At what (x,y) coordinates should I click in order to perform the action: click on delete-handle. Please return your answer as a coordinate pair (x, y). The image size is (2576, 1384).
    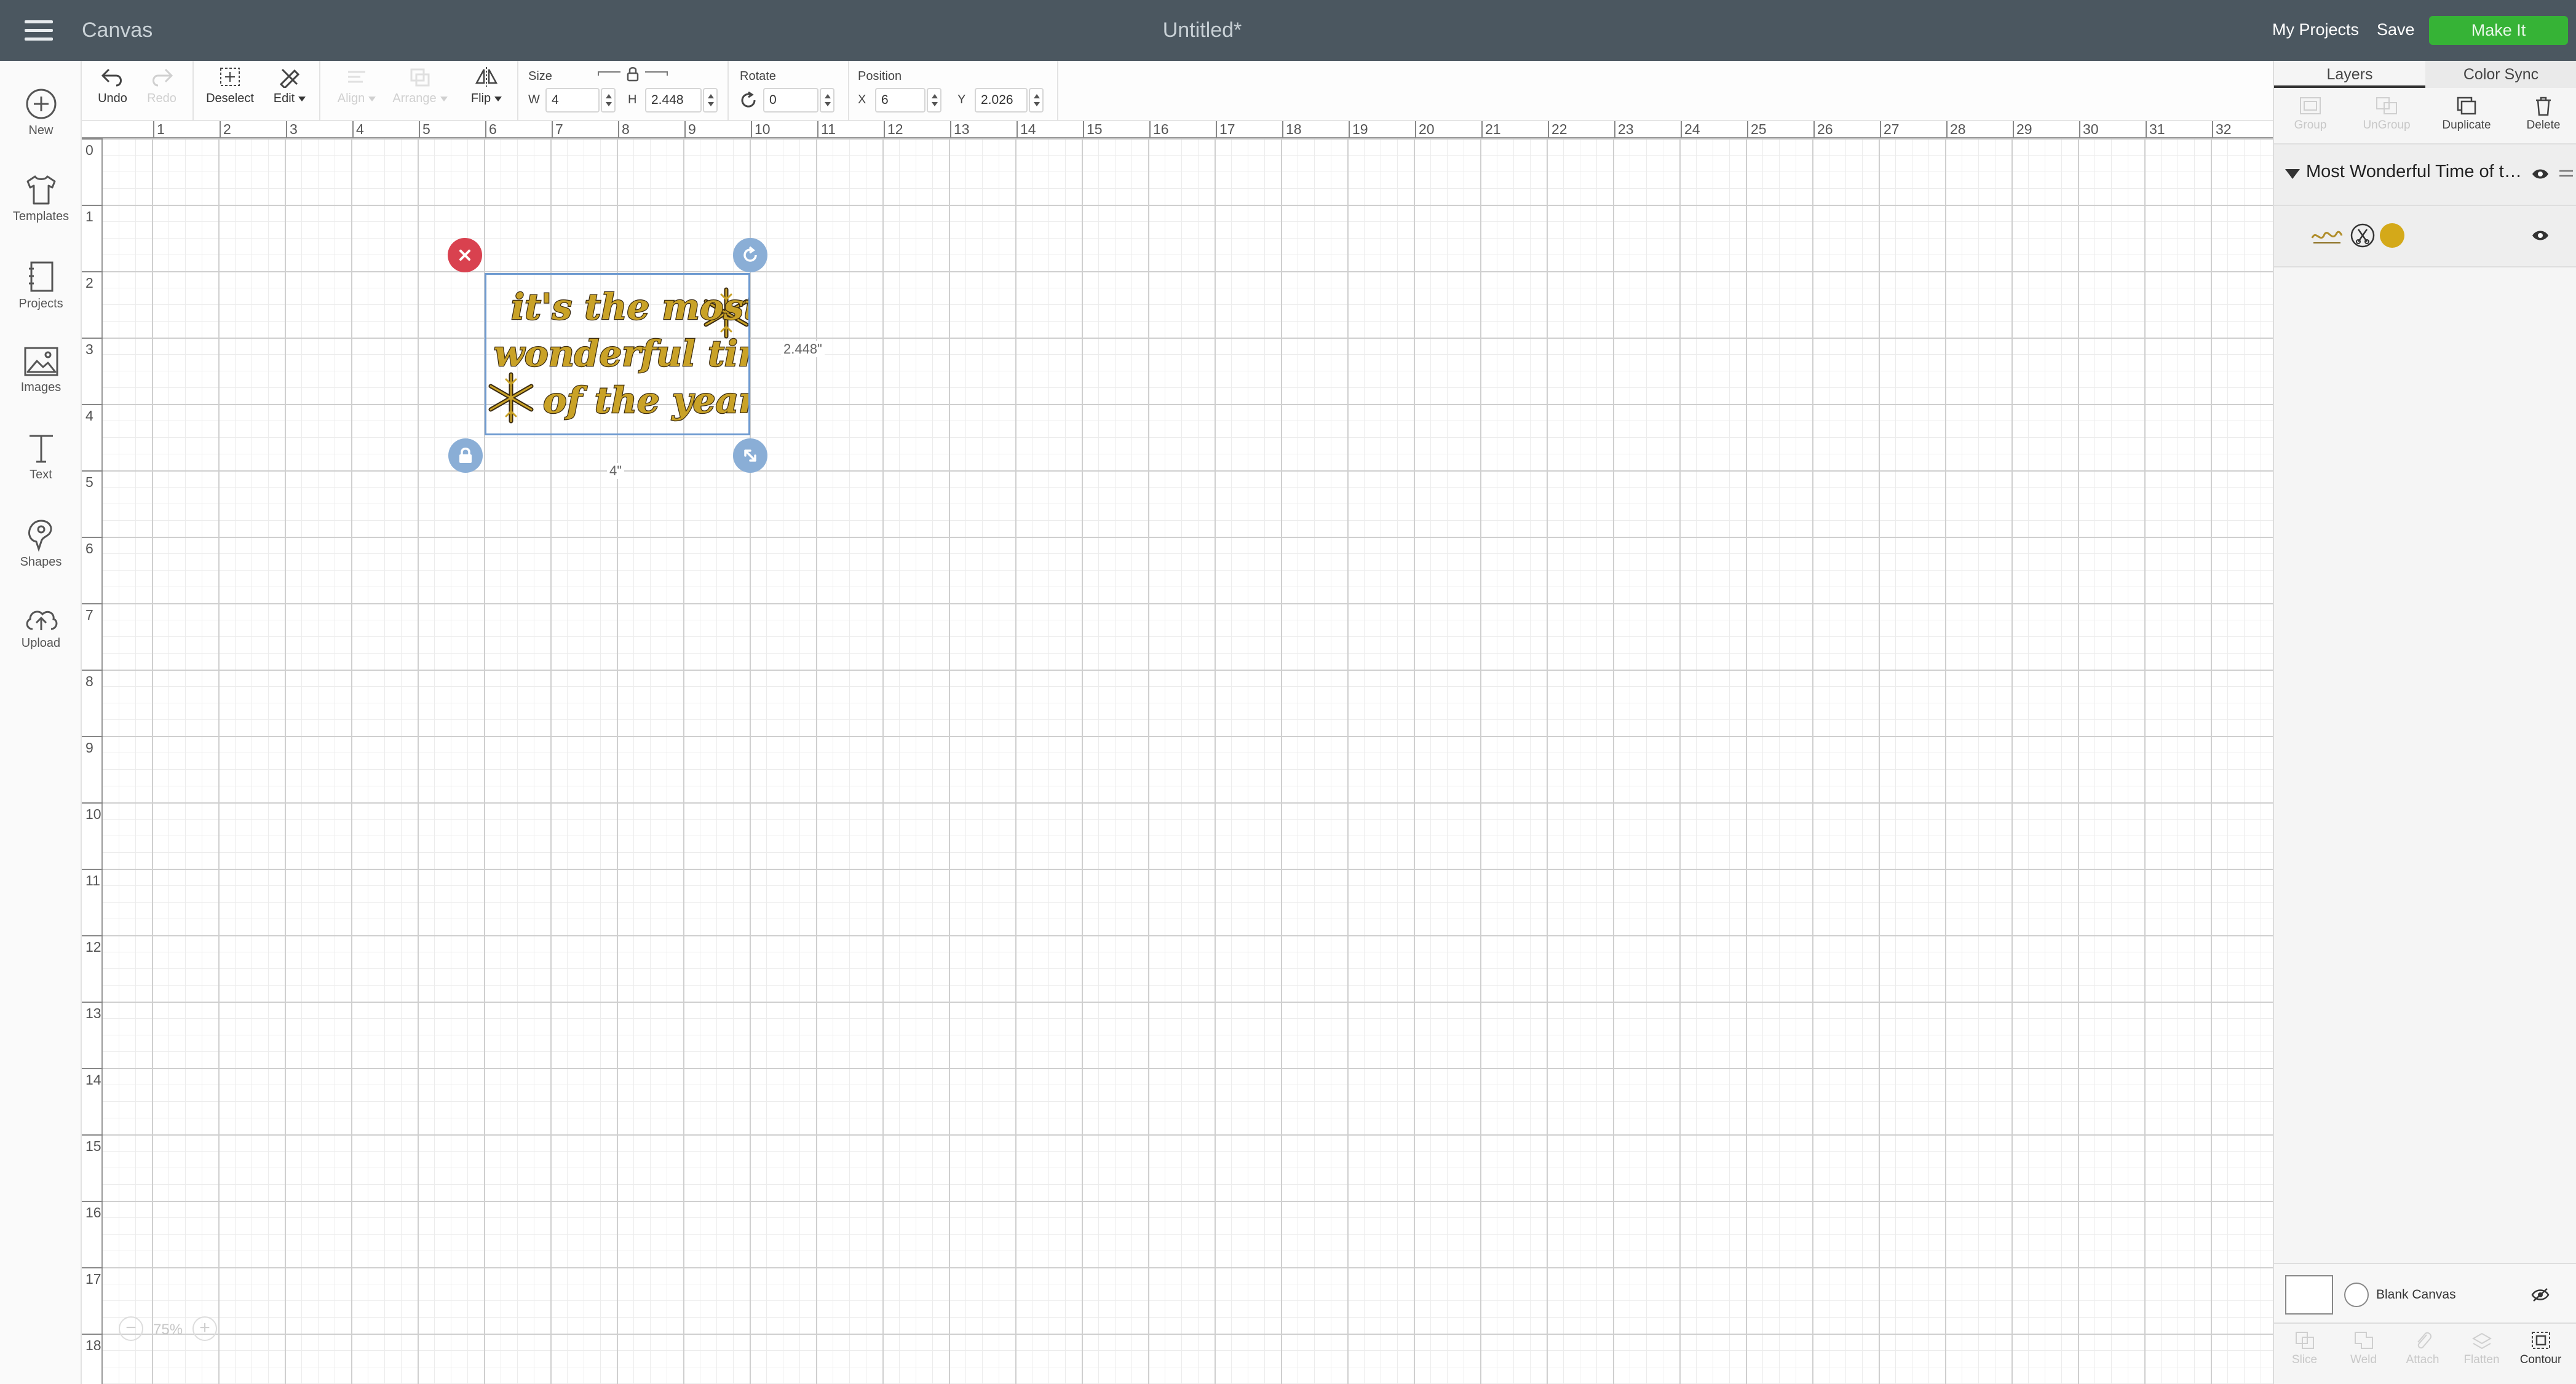
    Looking at the image, I should click on (465, 255).